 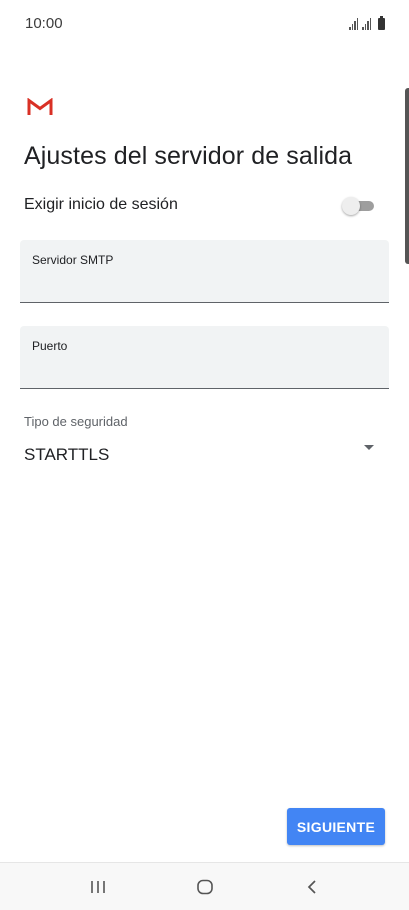 I want to click on security-type-label: Tipo de seguridad, so click(x=76, y=421).